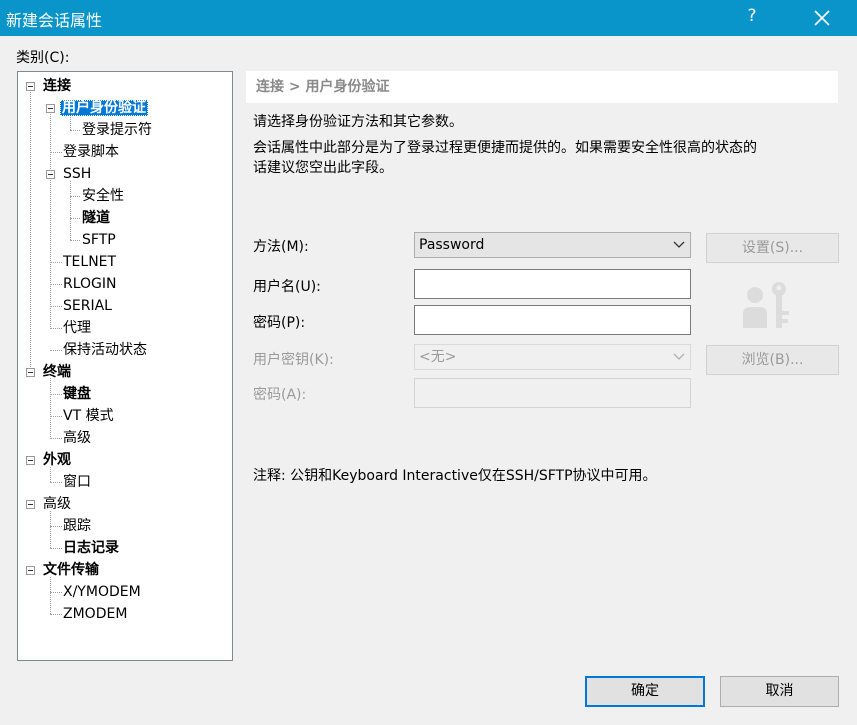  What do you see at coordinates (57, 86) in the screenshot?
I see `tree-item-connection: 连接` at bounding box center [57, 86].